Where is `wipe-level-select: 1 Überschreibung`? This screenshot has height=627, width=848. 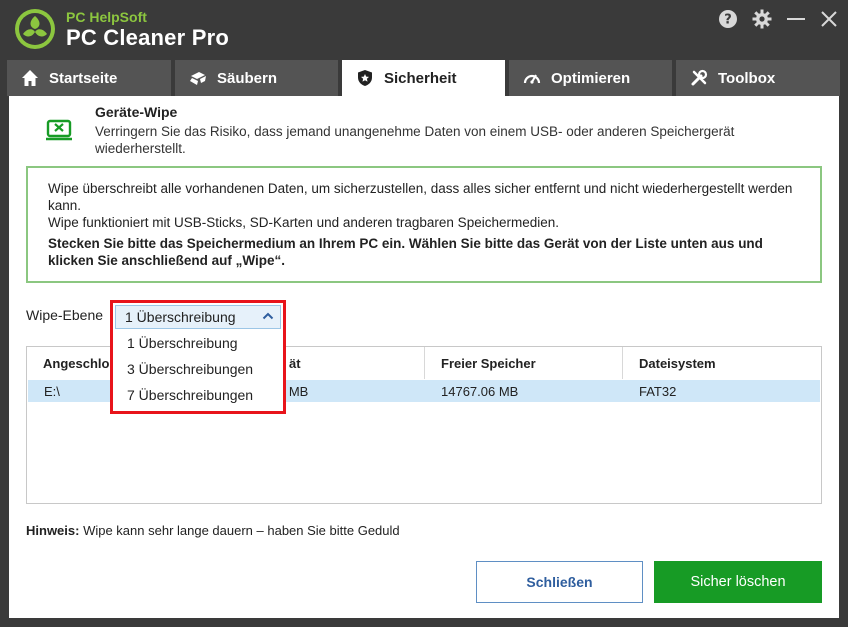 wipe-level-select: 1 Überschreibung is located at coordinates (198, 317).